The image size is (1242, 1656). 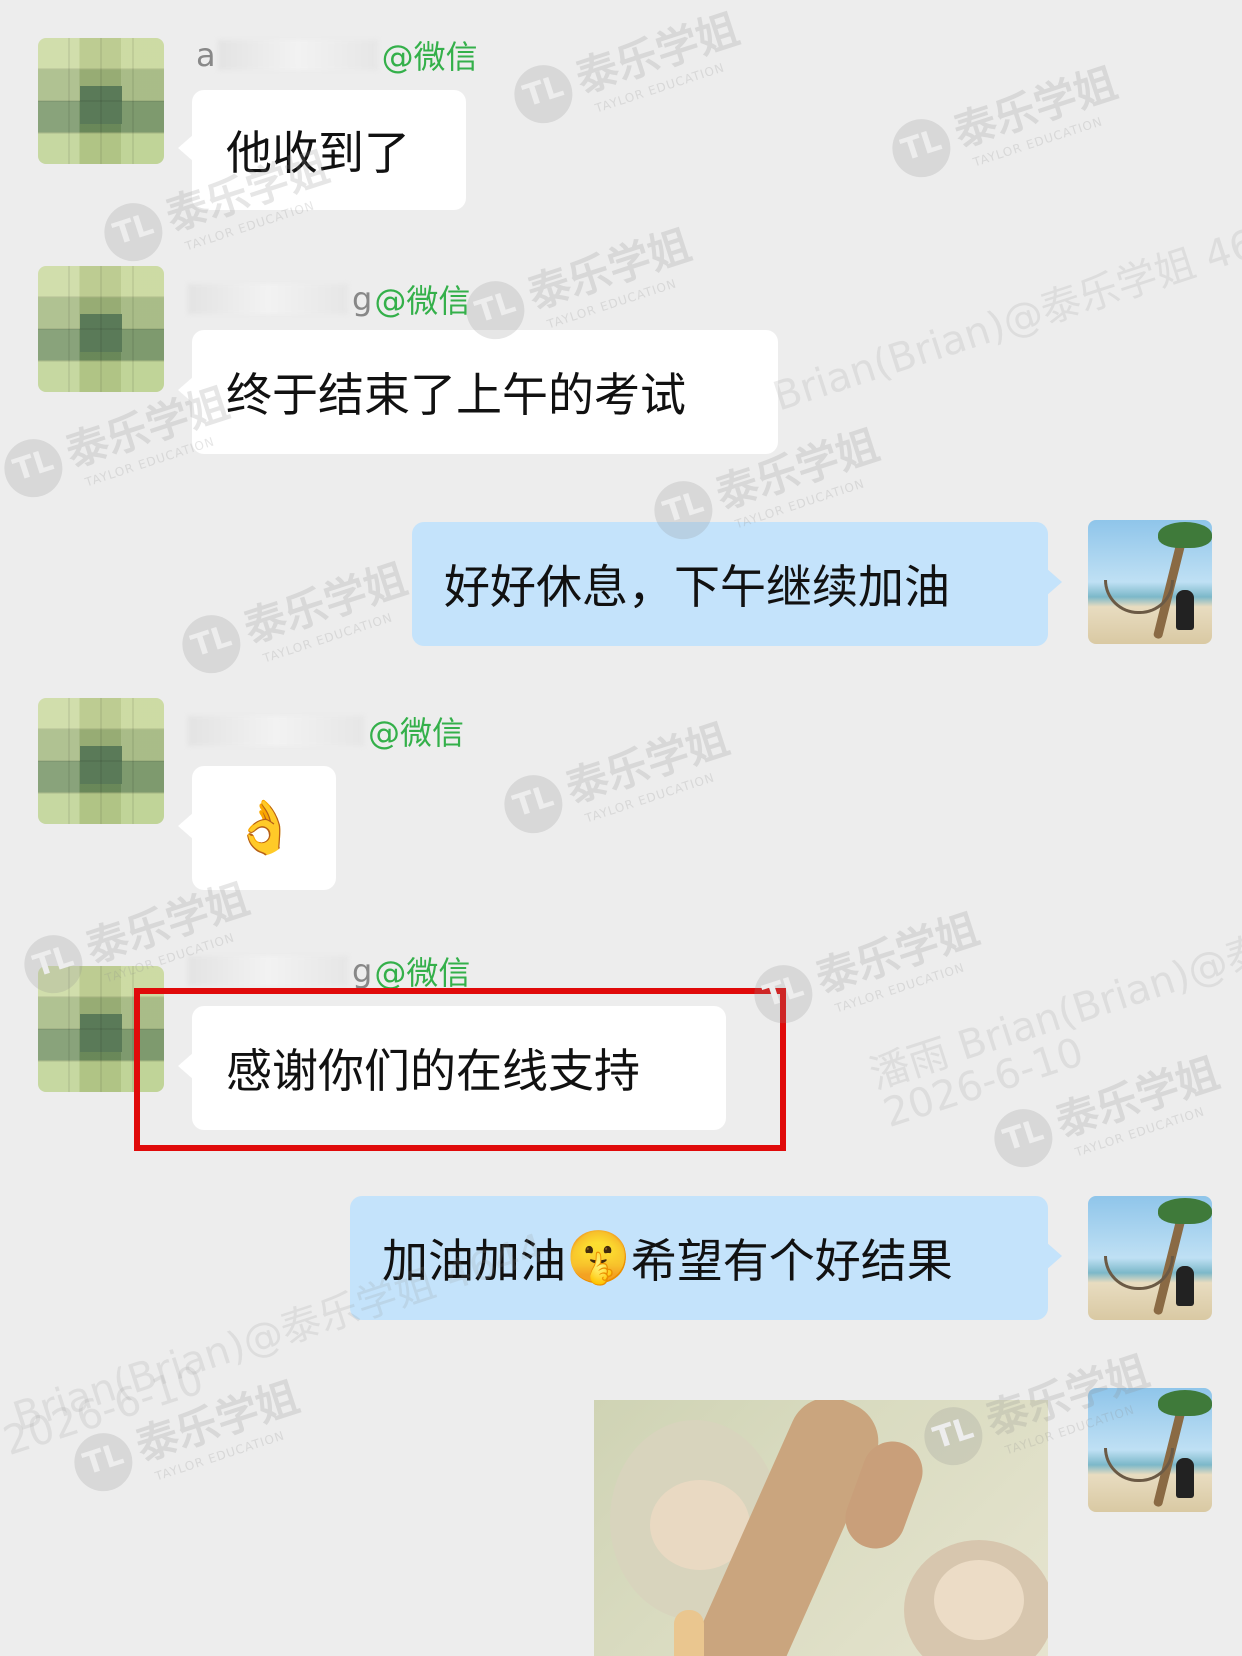 I want to click on monkey-right, so click(x=976, y=1598).